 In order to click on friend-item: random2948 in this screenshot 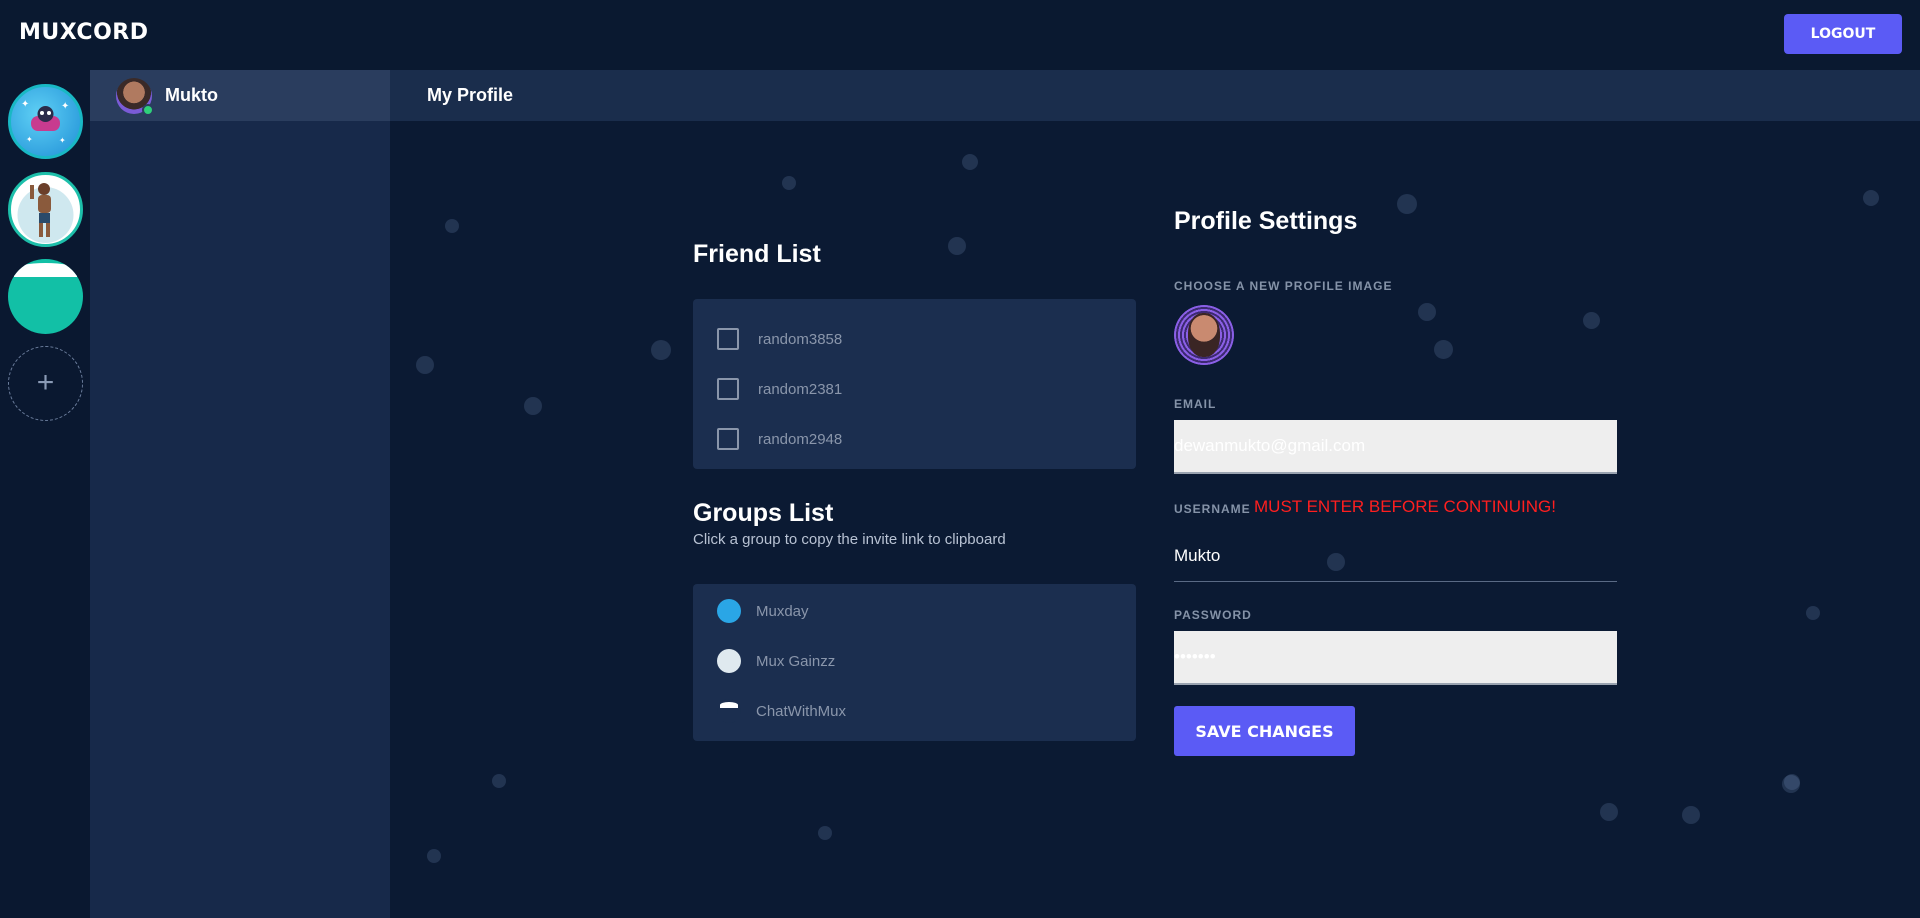, I will do `click(779, 439)`.